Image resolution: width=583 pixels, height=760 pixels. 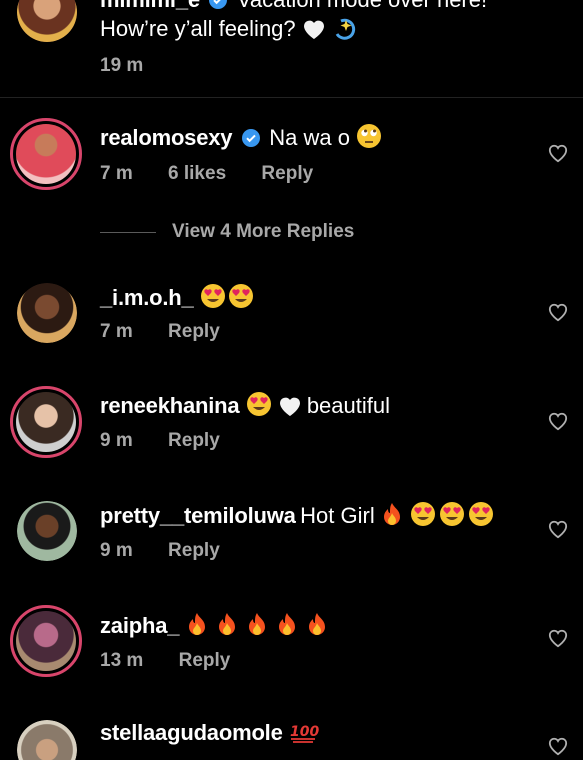 What do you see at coordinates (170, 405) in the screenshot?
I see `username: reneekhanina` at bounding box center [170, 405].